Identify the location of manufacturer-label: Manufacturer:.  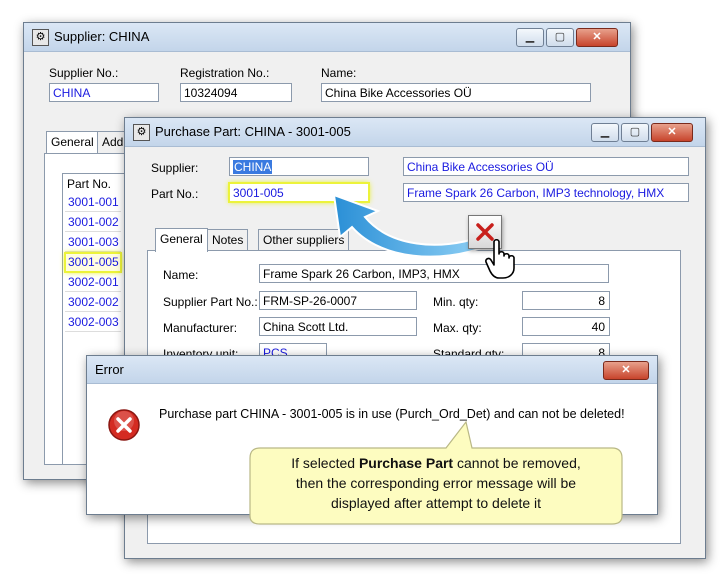
(200, 328).